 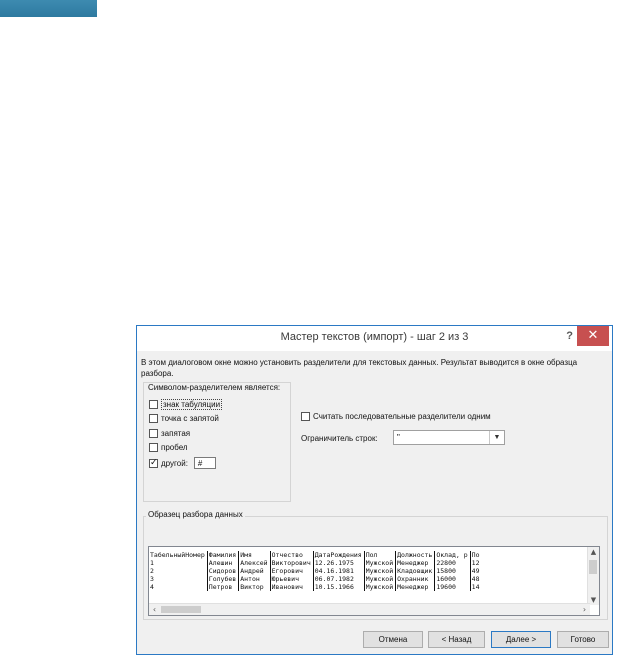 What do you see at coordinates (181, 609) in the screenshot?
I see `horizontal-scroll-thumb` at bounding box center [181, 609].